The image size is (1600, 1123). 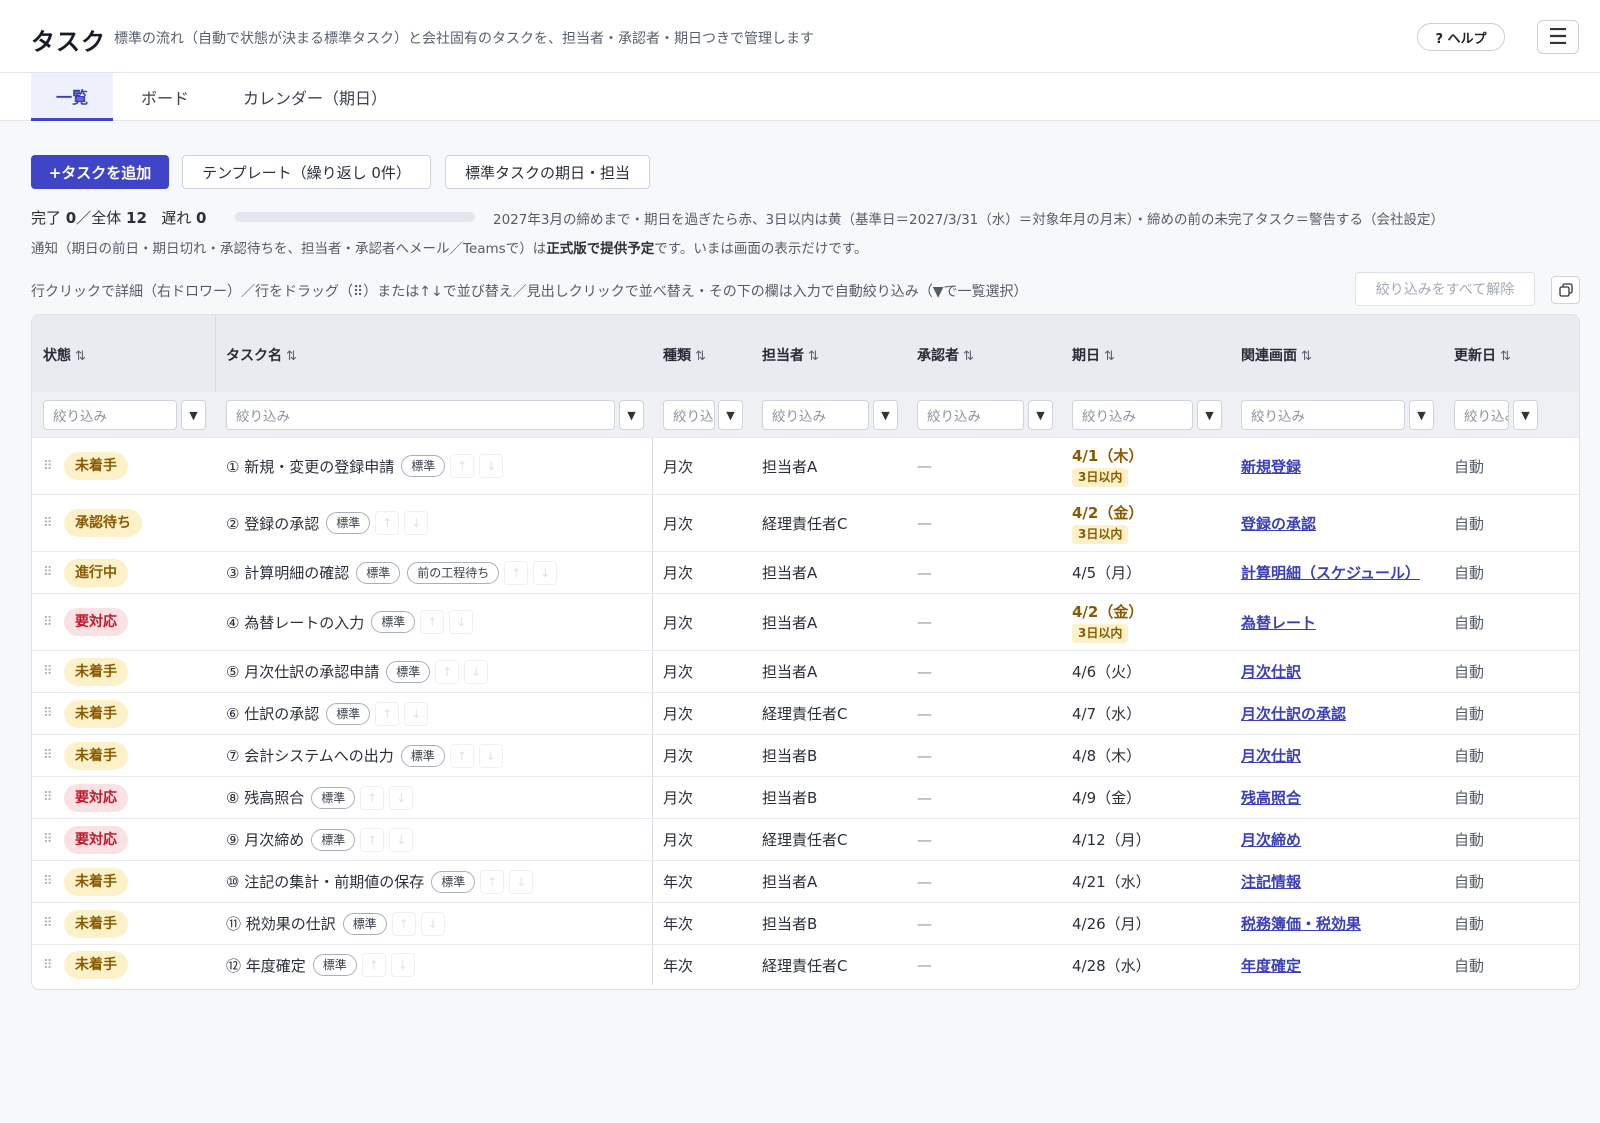 I want to click on filter-name-dropdown: ▼, so click(x=631, y=415).